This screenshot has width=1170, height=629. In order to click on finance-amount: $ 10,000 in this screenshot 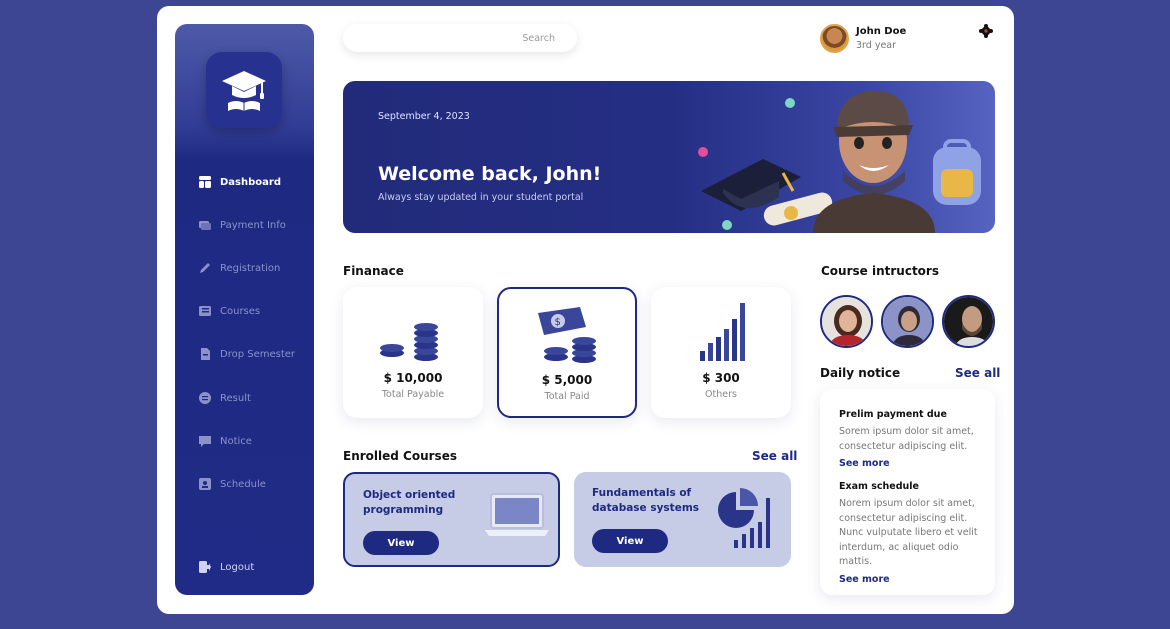, I will do `click(413, 378)`.